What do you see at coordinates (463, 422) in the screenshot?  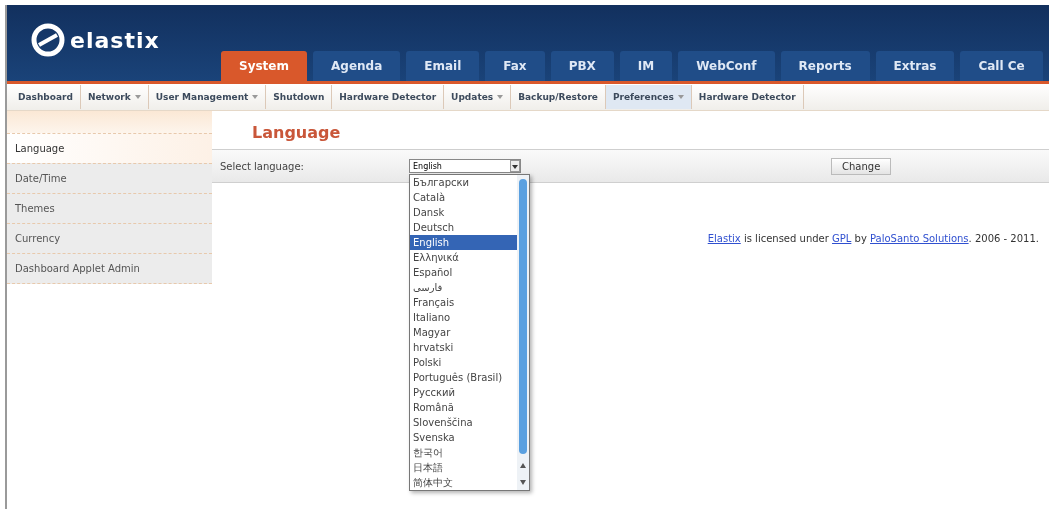 I see `dropdown-option: Slovenščina` at bounding box center [463, 422].